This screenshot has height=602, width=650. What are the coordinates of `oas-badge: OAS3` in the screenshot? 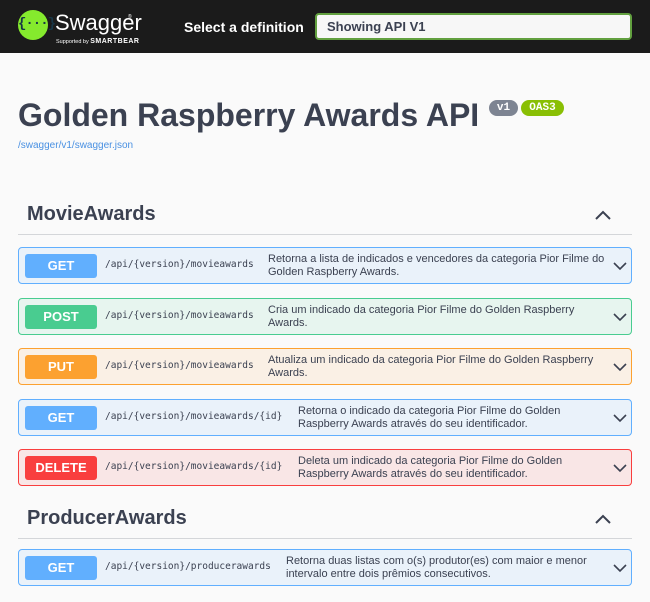 It's located at (542, 108).